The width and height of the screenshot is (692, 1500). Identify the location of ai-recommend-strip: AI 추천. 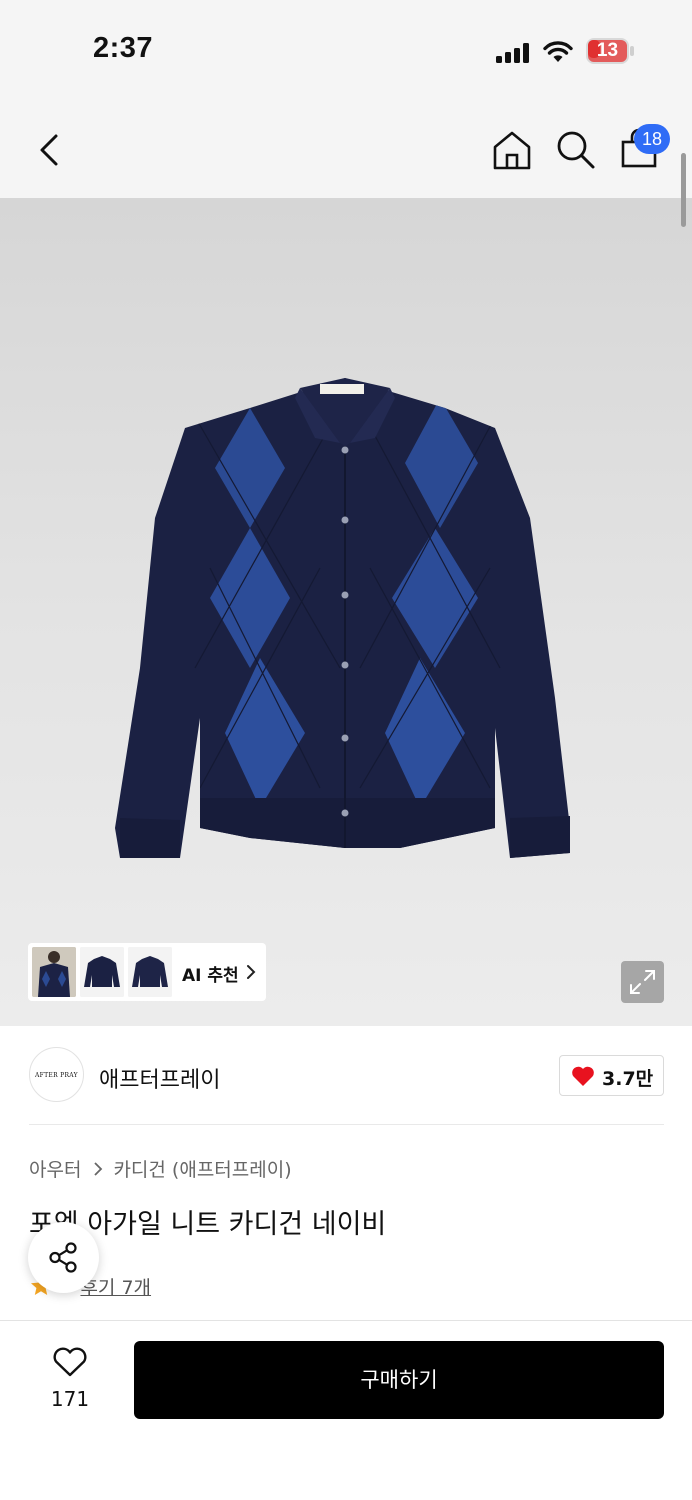
(147, 972).